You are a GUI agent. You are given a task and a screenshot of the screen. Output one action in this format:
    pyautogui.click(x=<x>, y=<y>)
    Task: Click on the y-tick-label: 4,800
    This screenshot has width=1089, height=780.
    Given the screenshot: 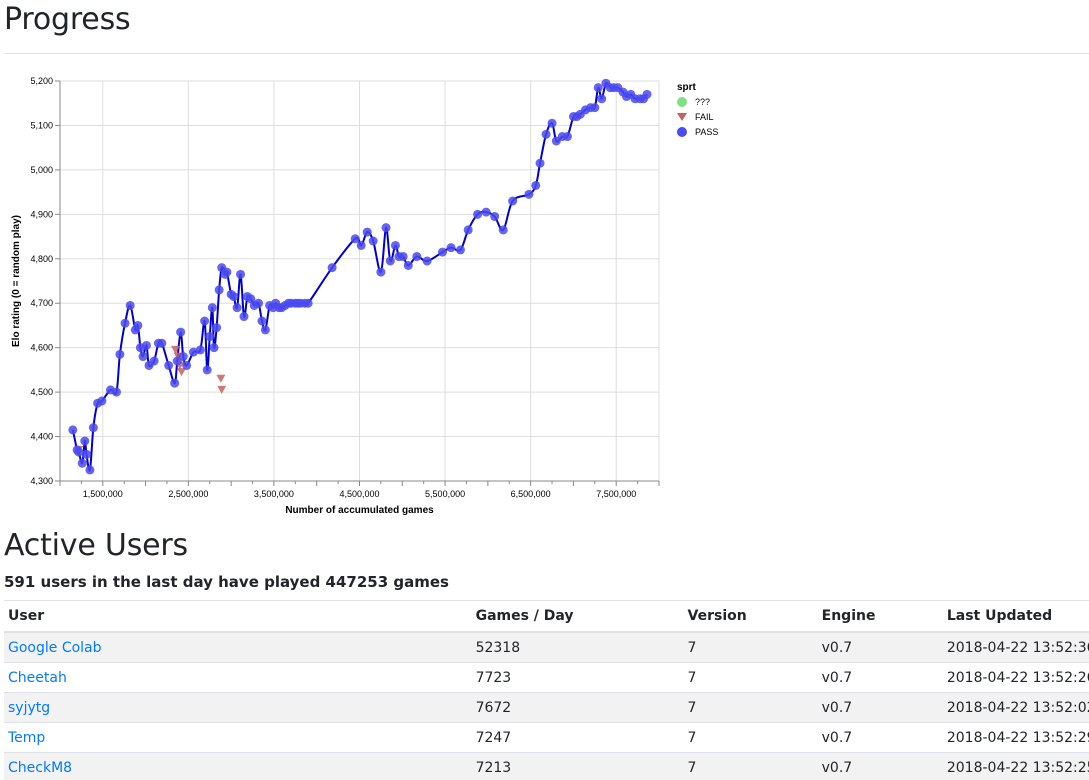 What is the action you would take?
    pyautogui.click(x=41, y=259)
    